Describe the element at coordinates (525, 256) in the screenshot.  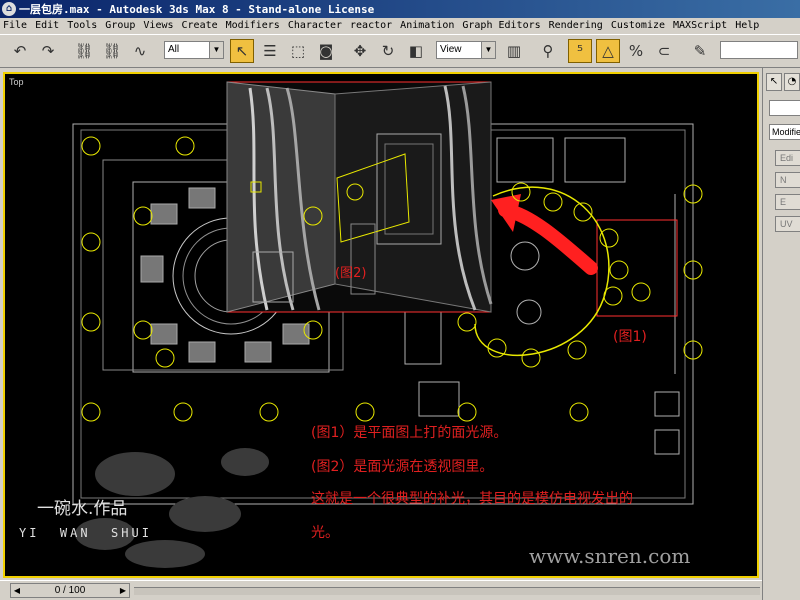
I see `side-table` at that location.